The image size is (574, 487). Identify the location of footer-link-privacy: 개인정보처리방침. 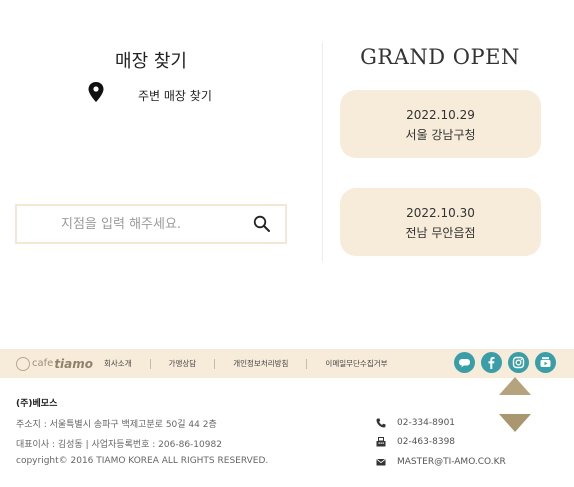
(260, 363).